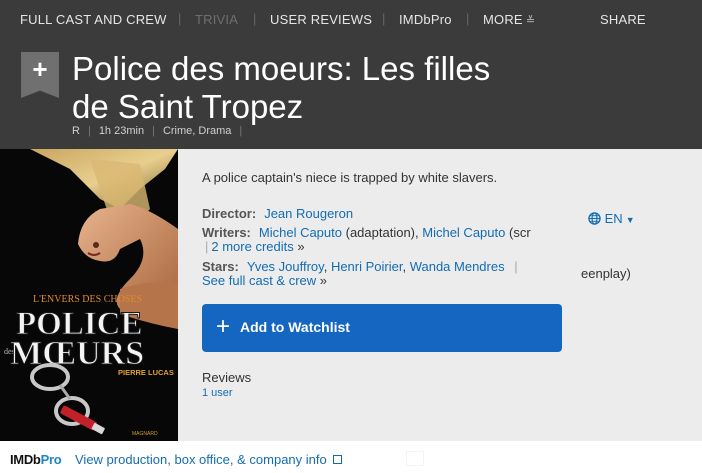 This screenshot has width=702, height=473. I want to click on language-label: EN, so click(613, 218).